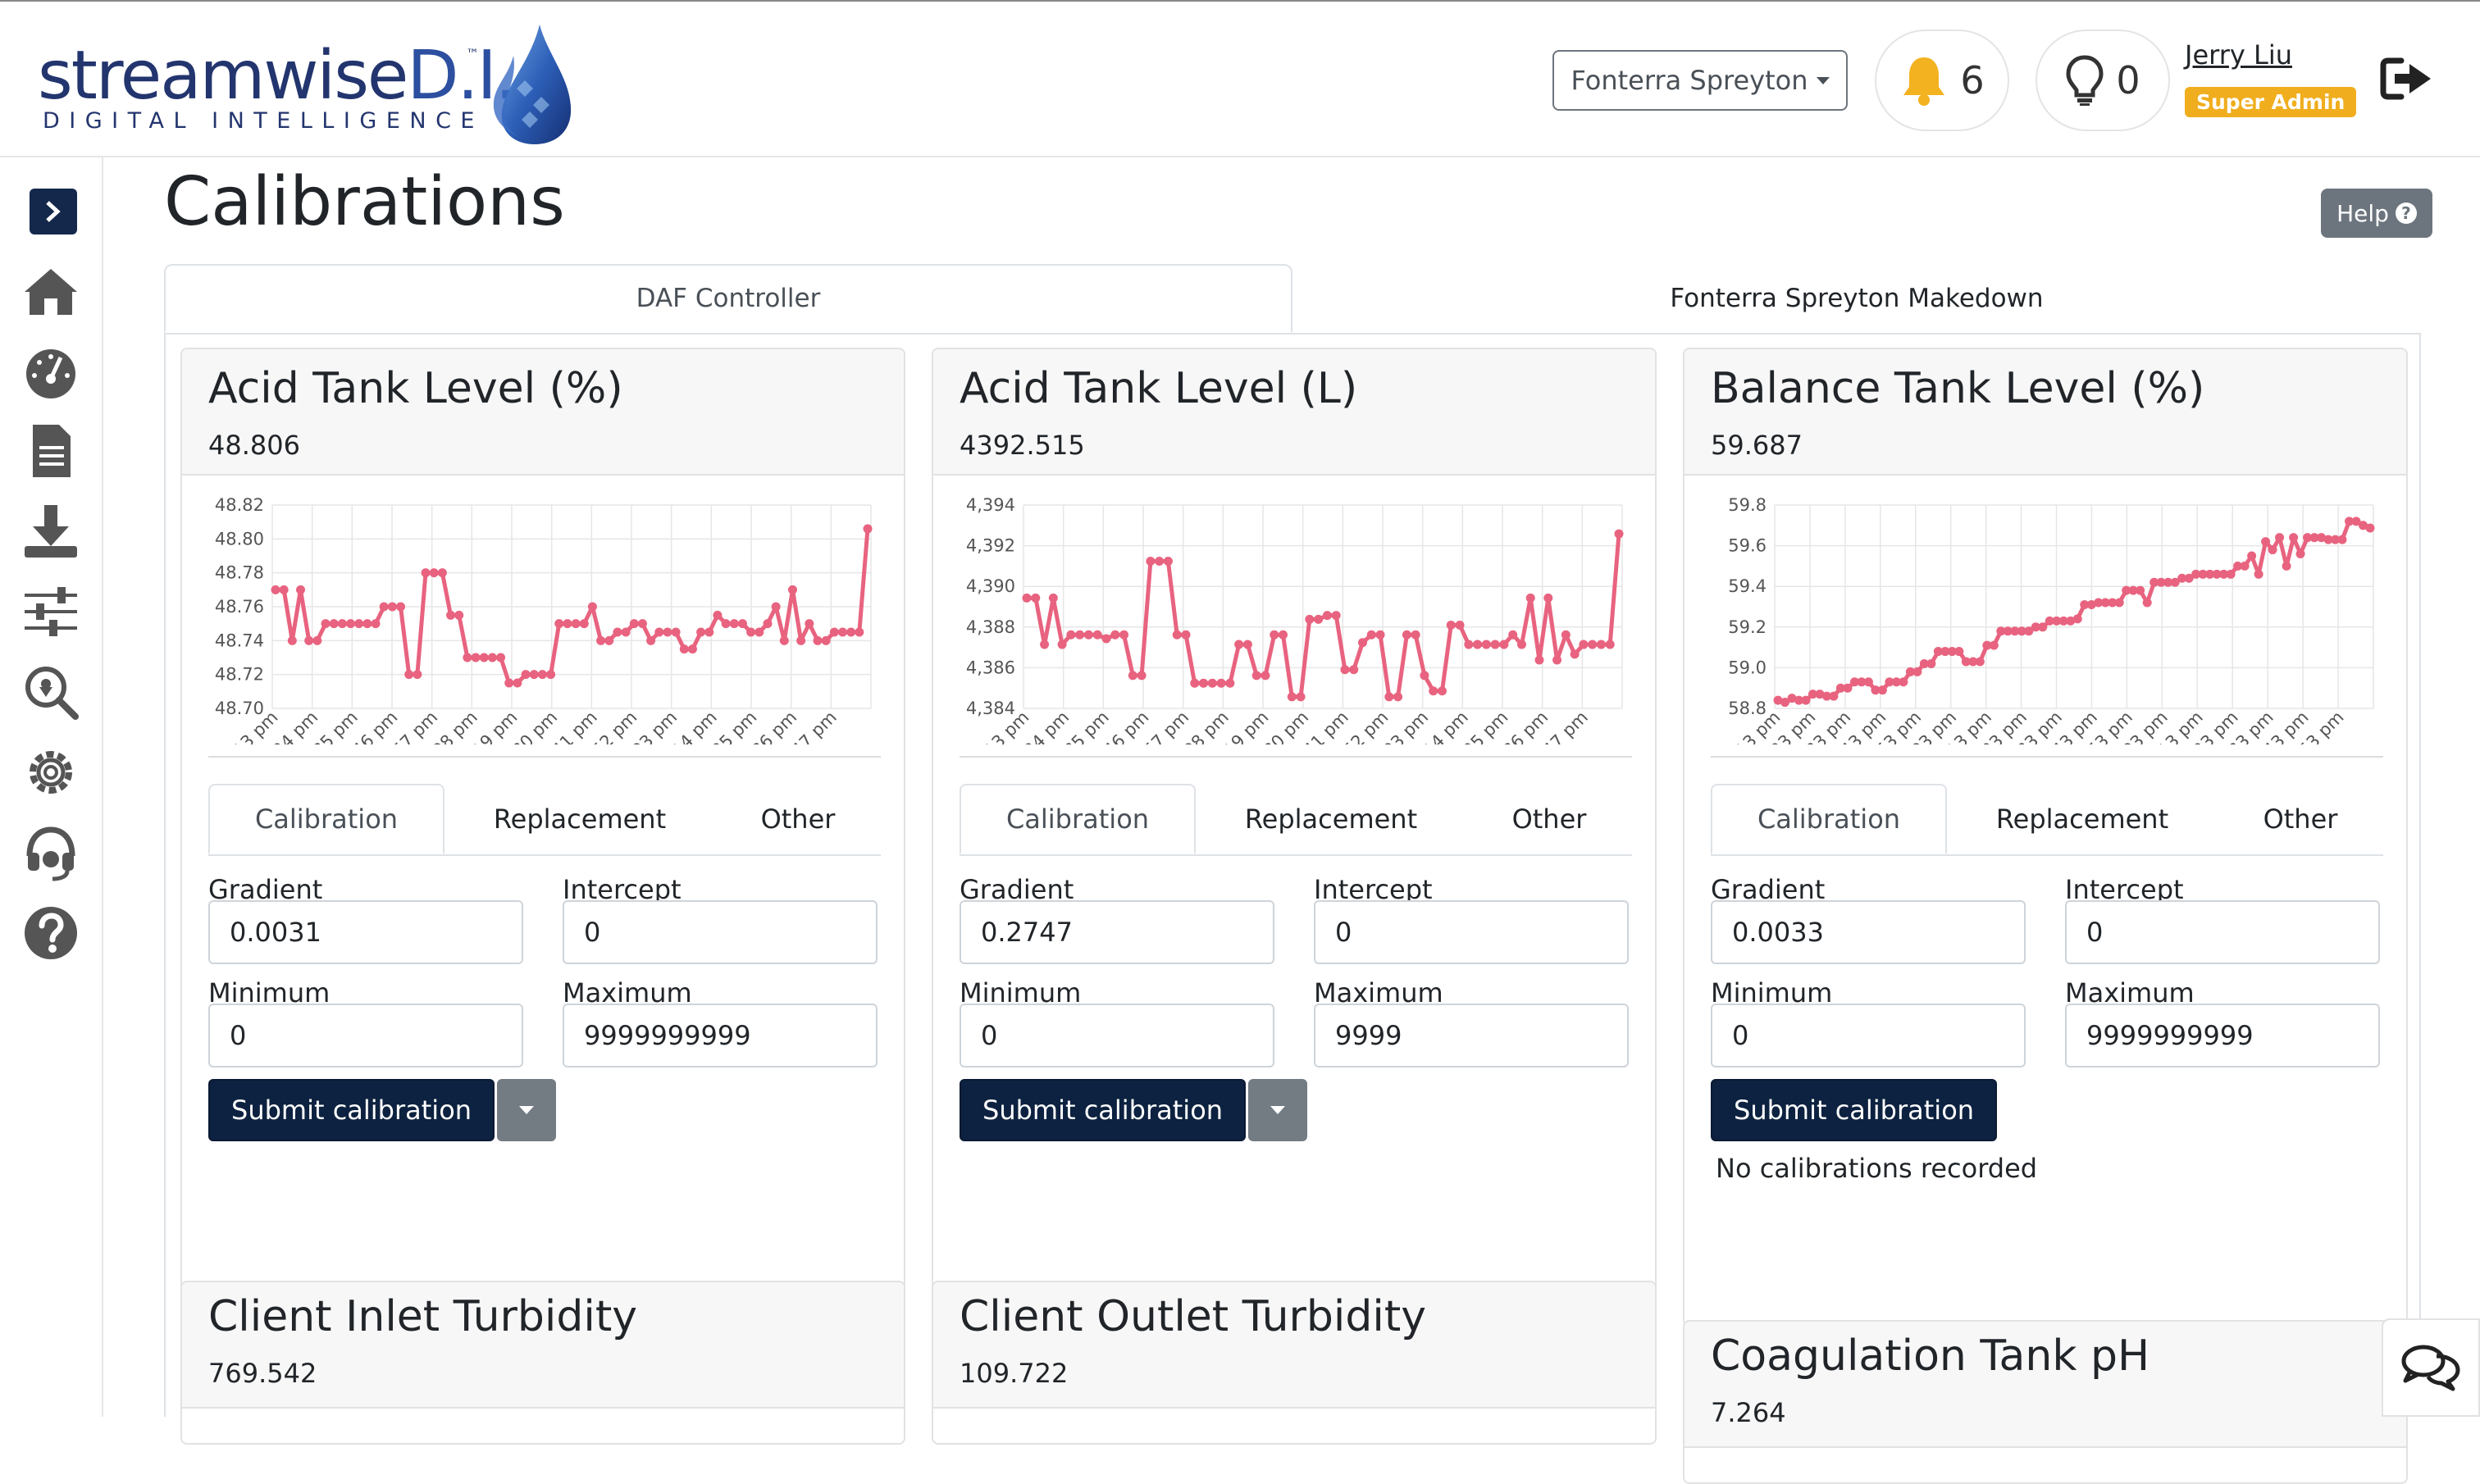  What do you see at coordinates (1689, 80) in the screenshot?
I see `site-selector-label: Fonterra Spreyton` at bounding box center [1689, 80].